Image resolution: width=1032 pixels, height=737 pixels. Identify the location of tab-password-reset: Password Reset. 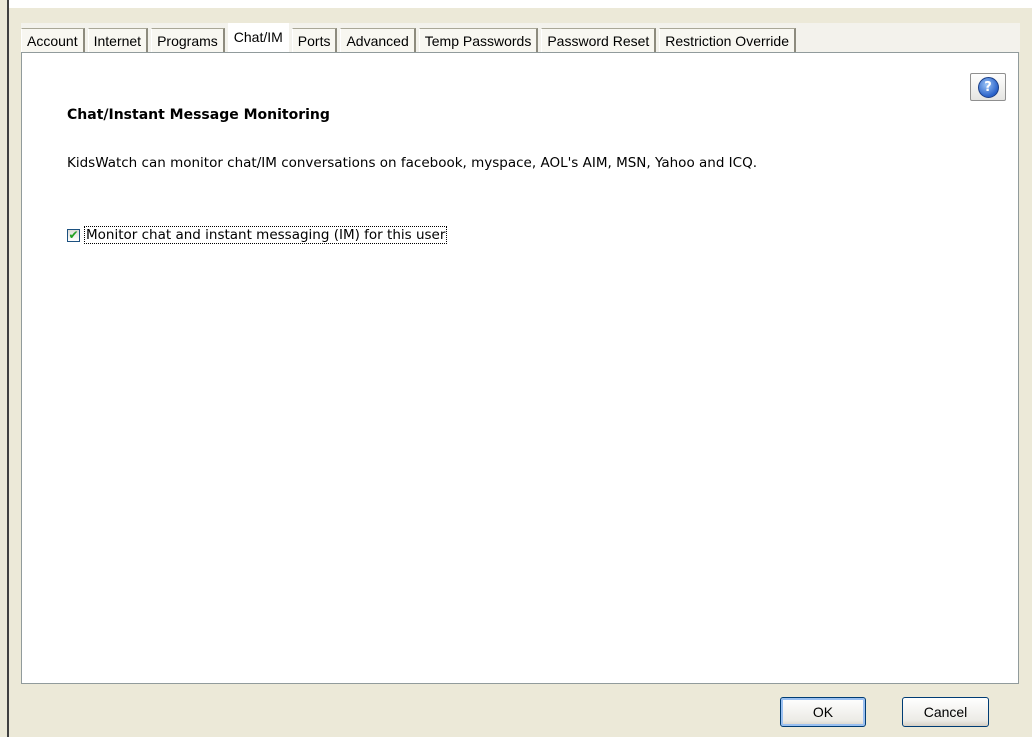
(599, 40).